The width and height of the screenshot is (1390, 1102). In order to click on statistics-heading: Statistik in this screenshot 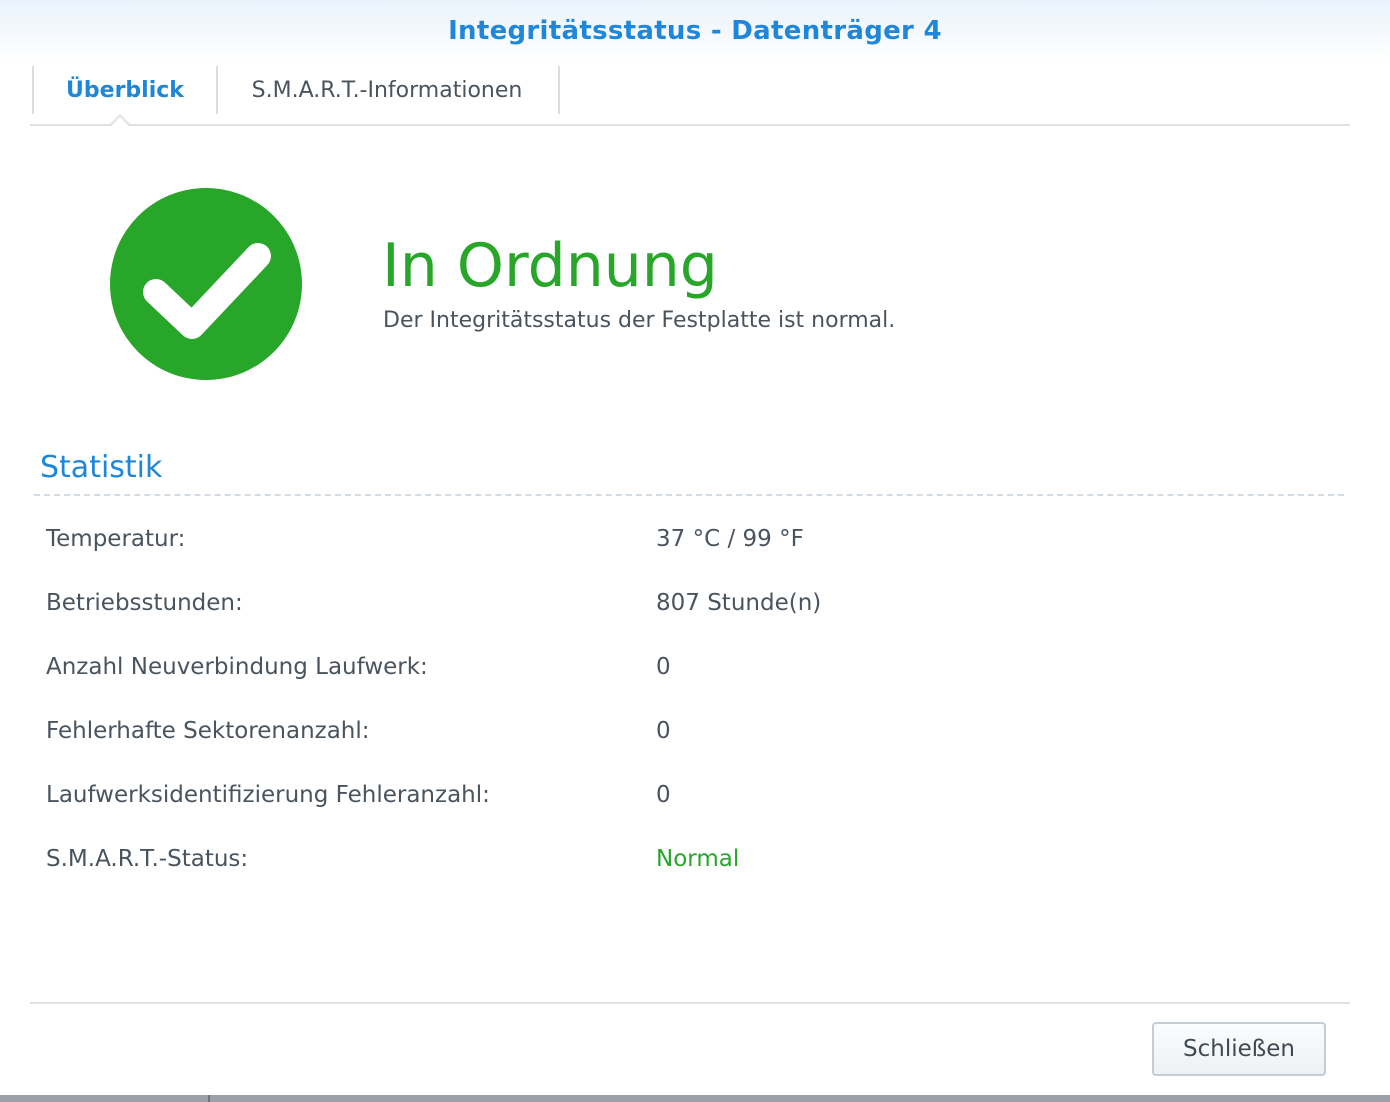, I will do `click(101, 467)`.